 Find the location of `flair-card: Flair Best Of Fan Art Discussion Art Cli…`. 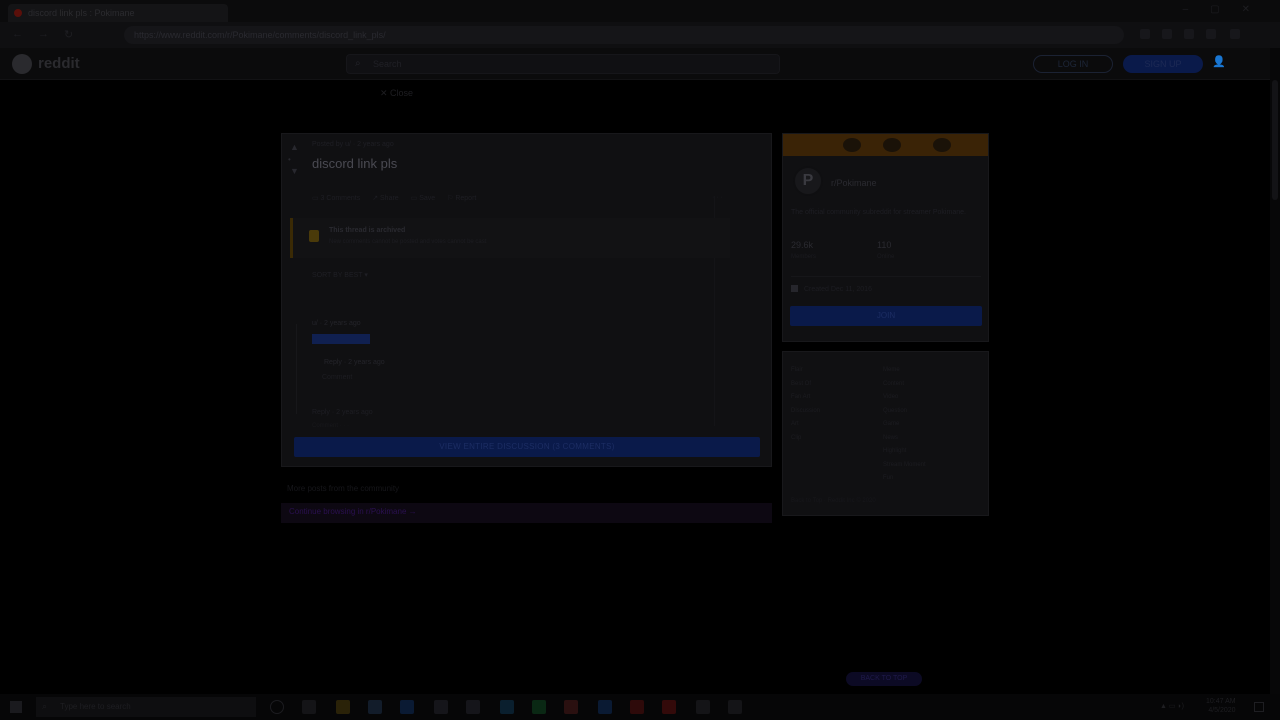

flair-card: Flair Best Of Fan Art Discussion Art Cli… is located at coordinates (885, 433).